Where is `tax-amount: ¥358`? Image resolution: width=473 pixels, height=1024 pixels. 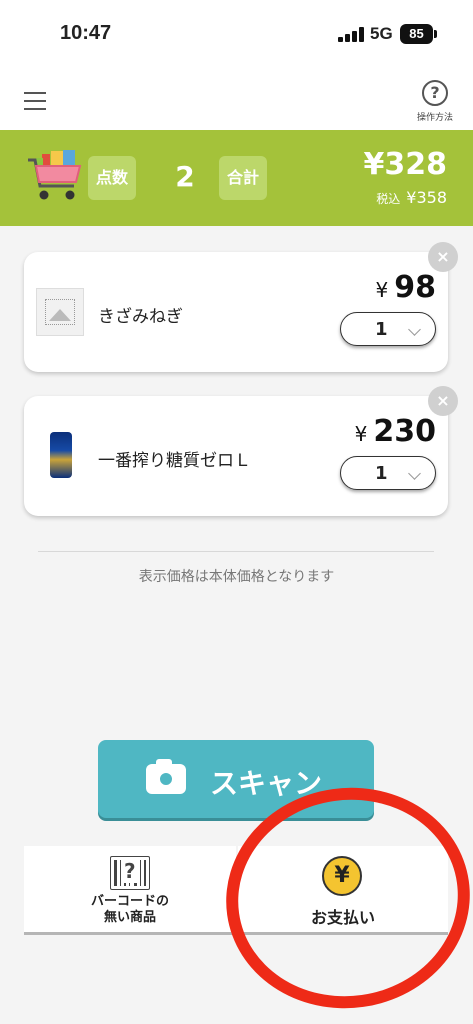
tax-amount: ¥358 is located at coordinates (426, 197).